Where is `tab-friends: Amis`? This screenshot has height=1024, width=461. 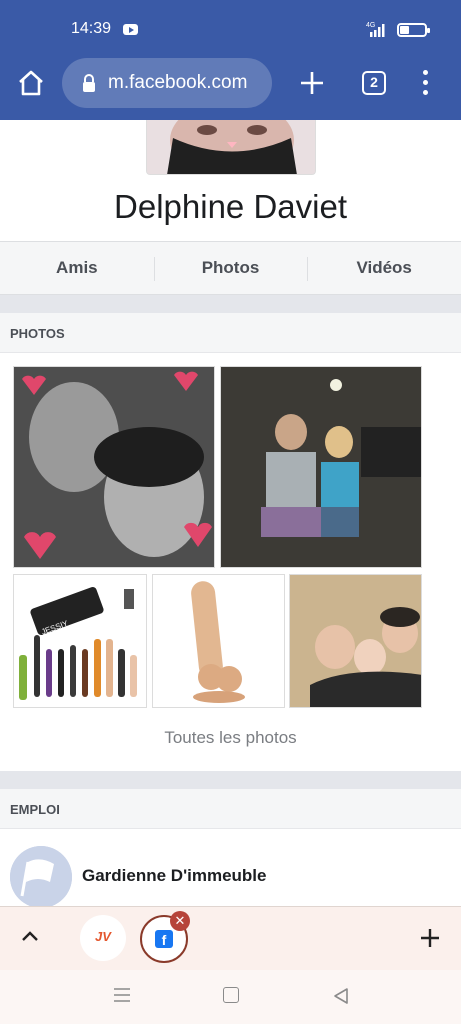
tab-friends: Amis is located at coordinates (77, 268).